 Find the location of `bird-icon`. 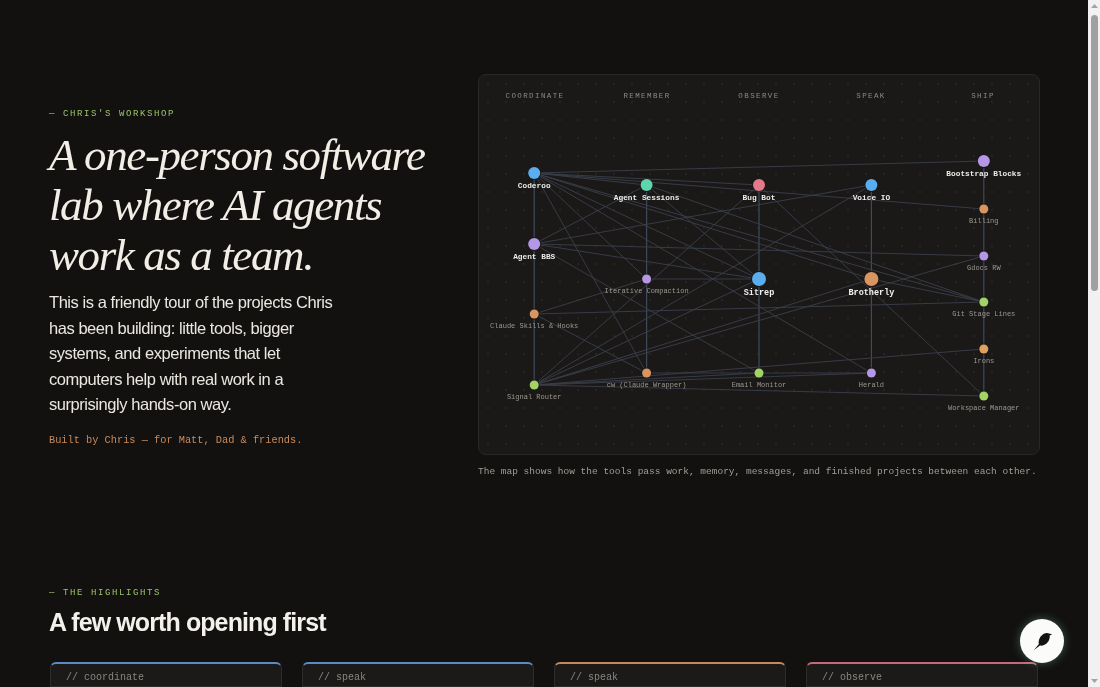

bird-icon is located at coordinates (1042, 641).